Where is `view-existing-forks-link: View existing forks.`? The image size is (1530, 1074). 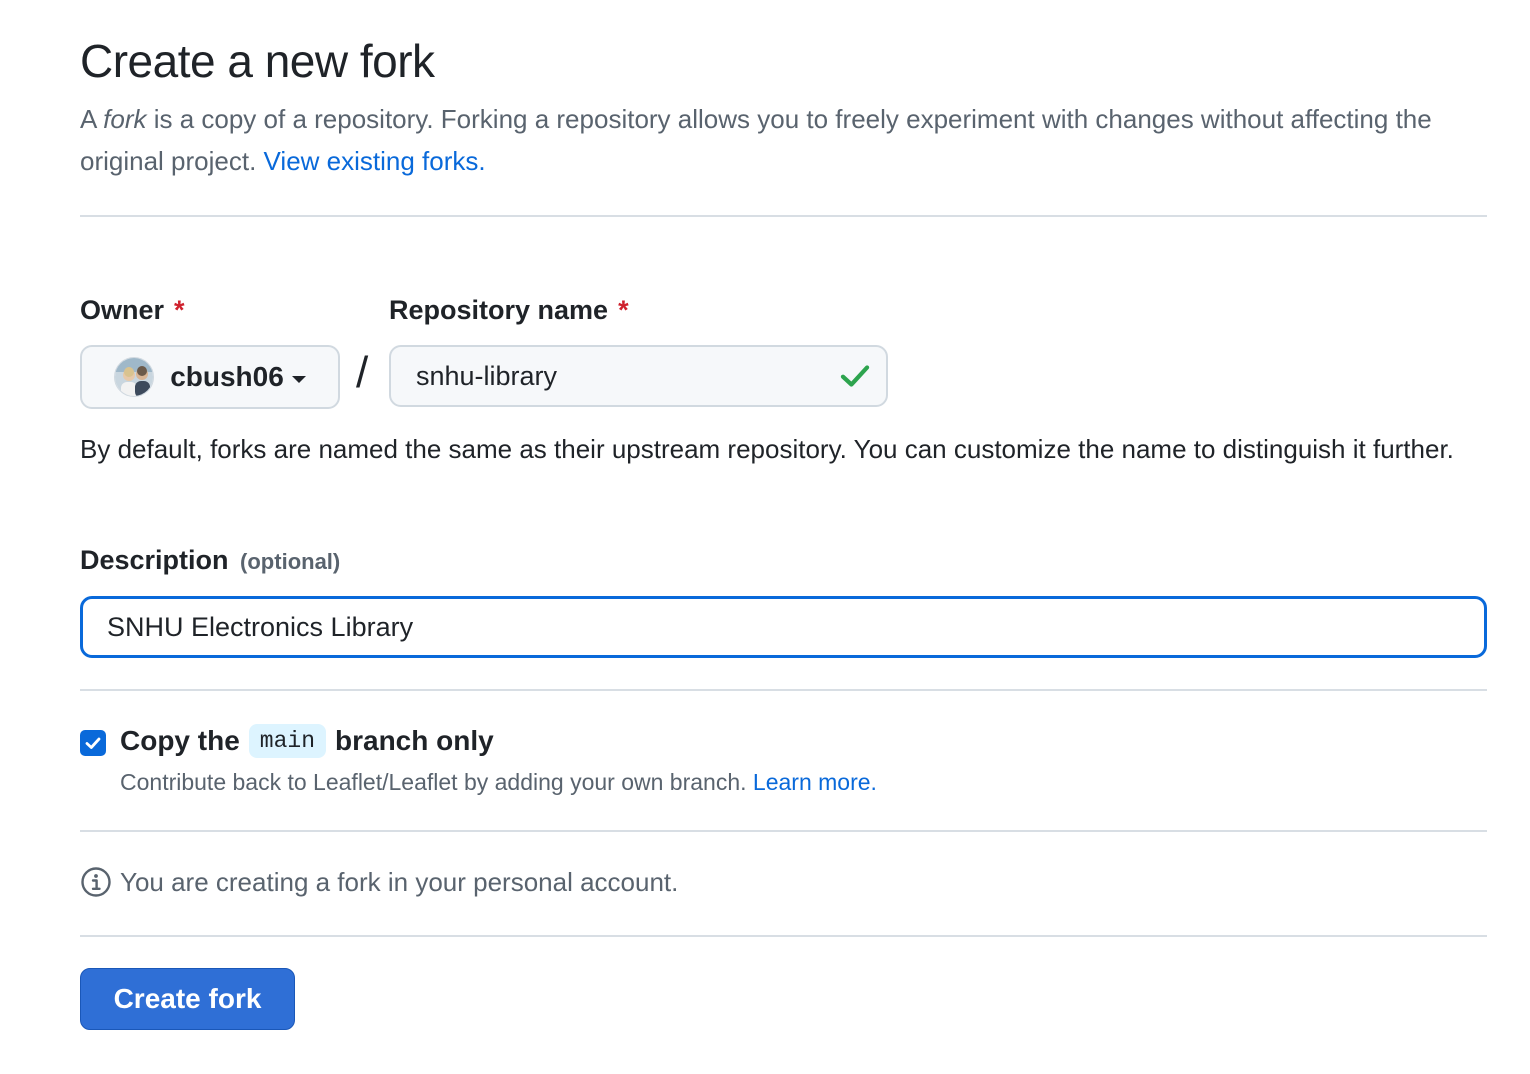
view-existing-forks-link: View existing forks. is located at coordinates (375, 161).